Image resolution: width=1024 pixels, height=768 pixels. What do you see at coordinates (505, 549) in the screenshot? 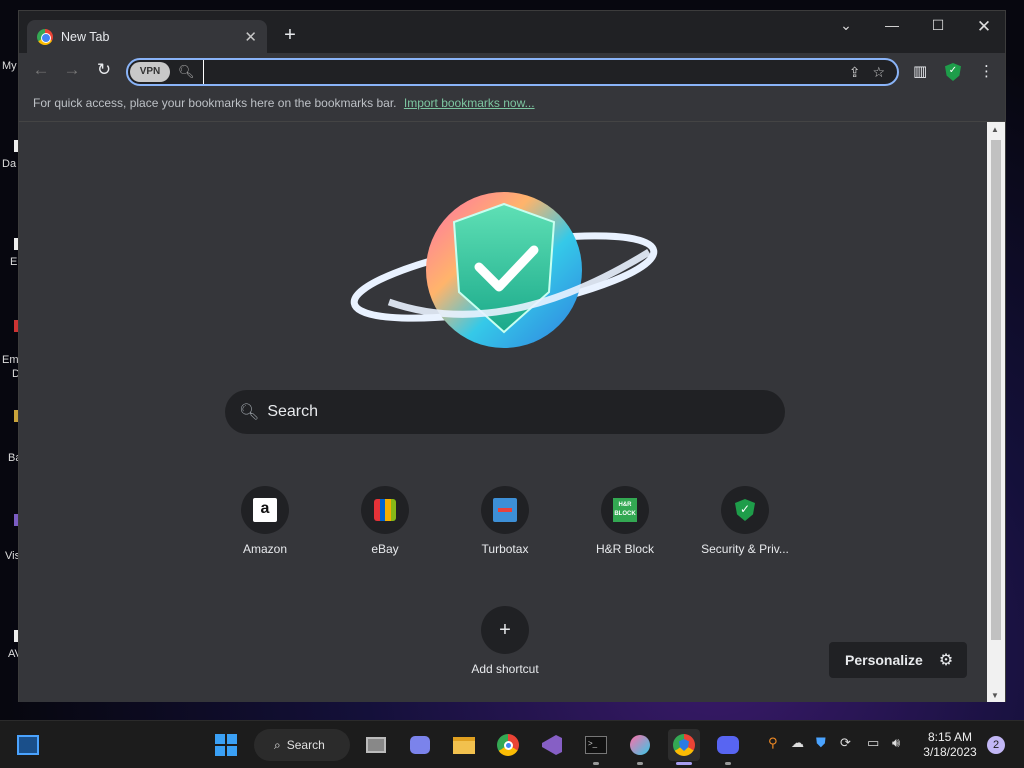
I see `shortcut-label: Turbotax` at bounding box center [505, 549].